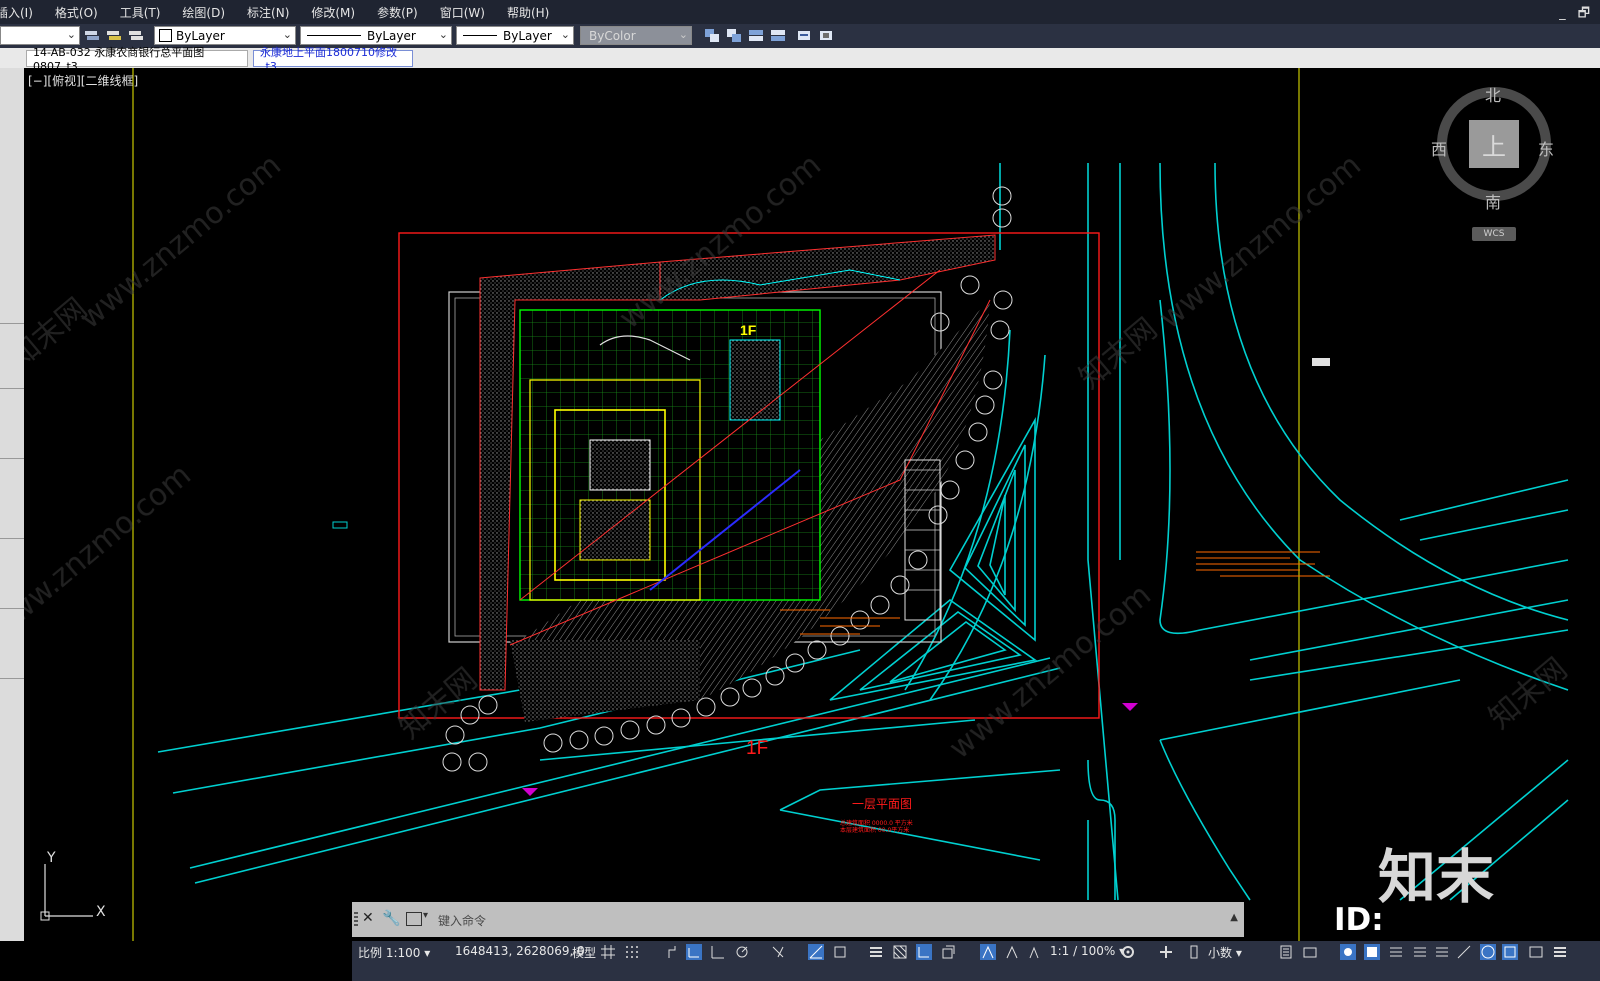  What do you see at coordinates (1493, 201) in the screenshot?
I see `compass-south: 南` at bounding box center [1493, 201].